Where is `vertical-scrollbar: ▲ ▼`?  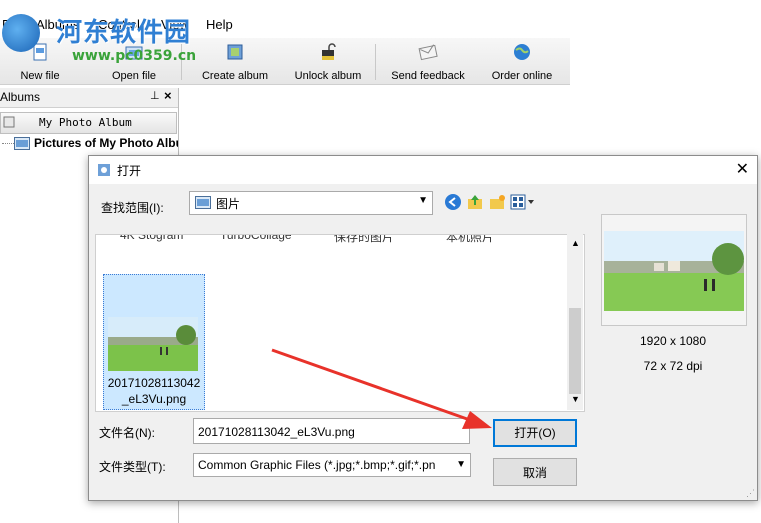 vertical-scrollbar: ▲ ▼ is located at coordinates (575, 322).